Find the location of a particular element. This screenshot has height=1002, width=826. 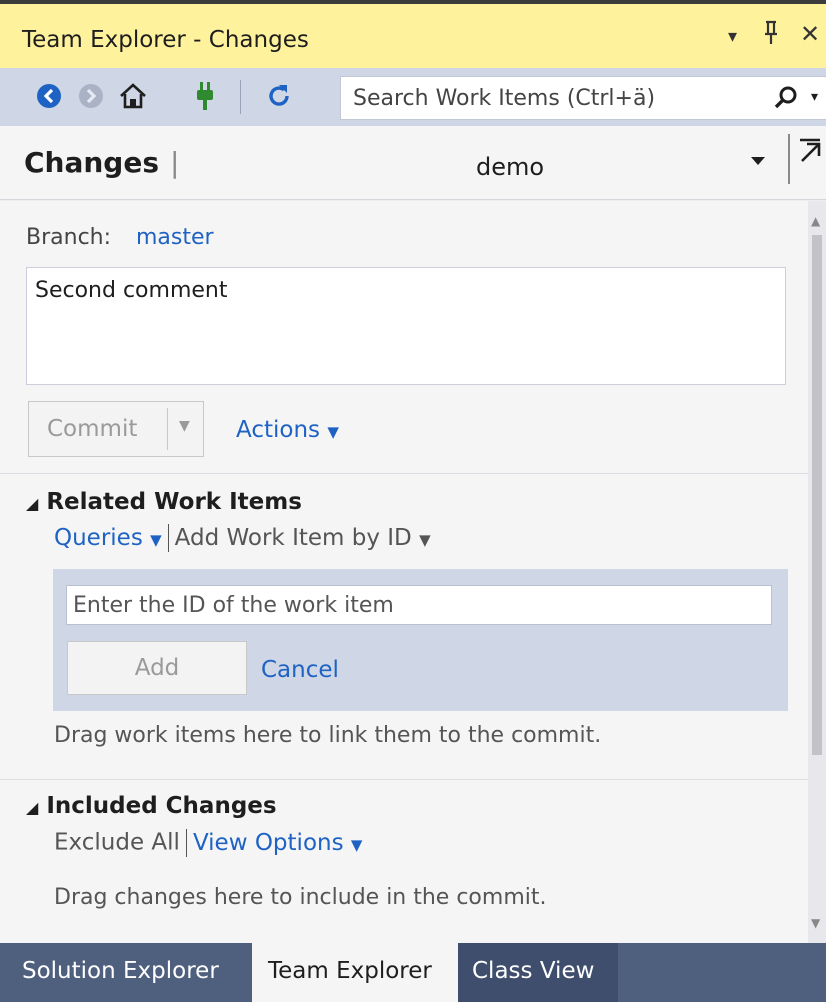

related-work-items-links: Queries ▼ Add Work Item by ID ▼ is located at coordinates (242, 538).